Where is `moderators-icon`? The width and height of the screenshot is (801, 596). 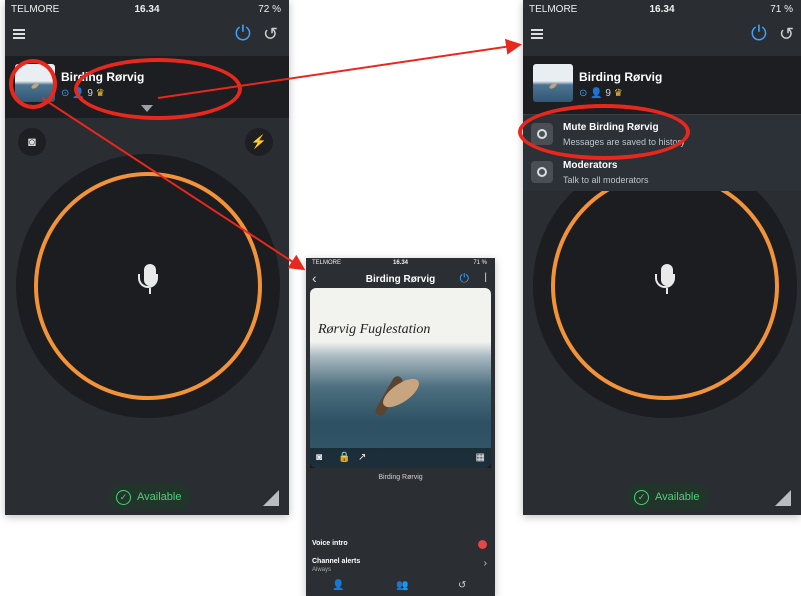
moderators-icon is located at coordinates (542, 172).